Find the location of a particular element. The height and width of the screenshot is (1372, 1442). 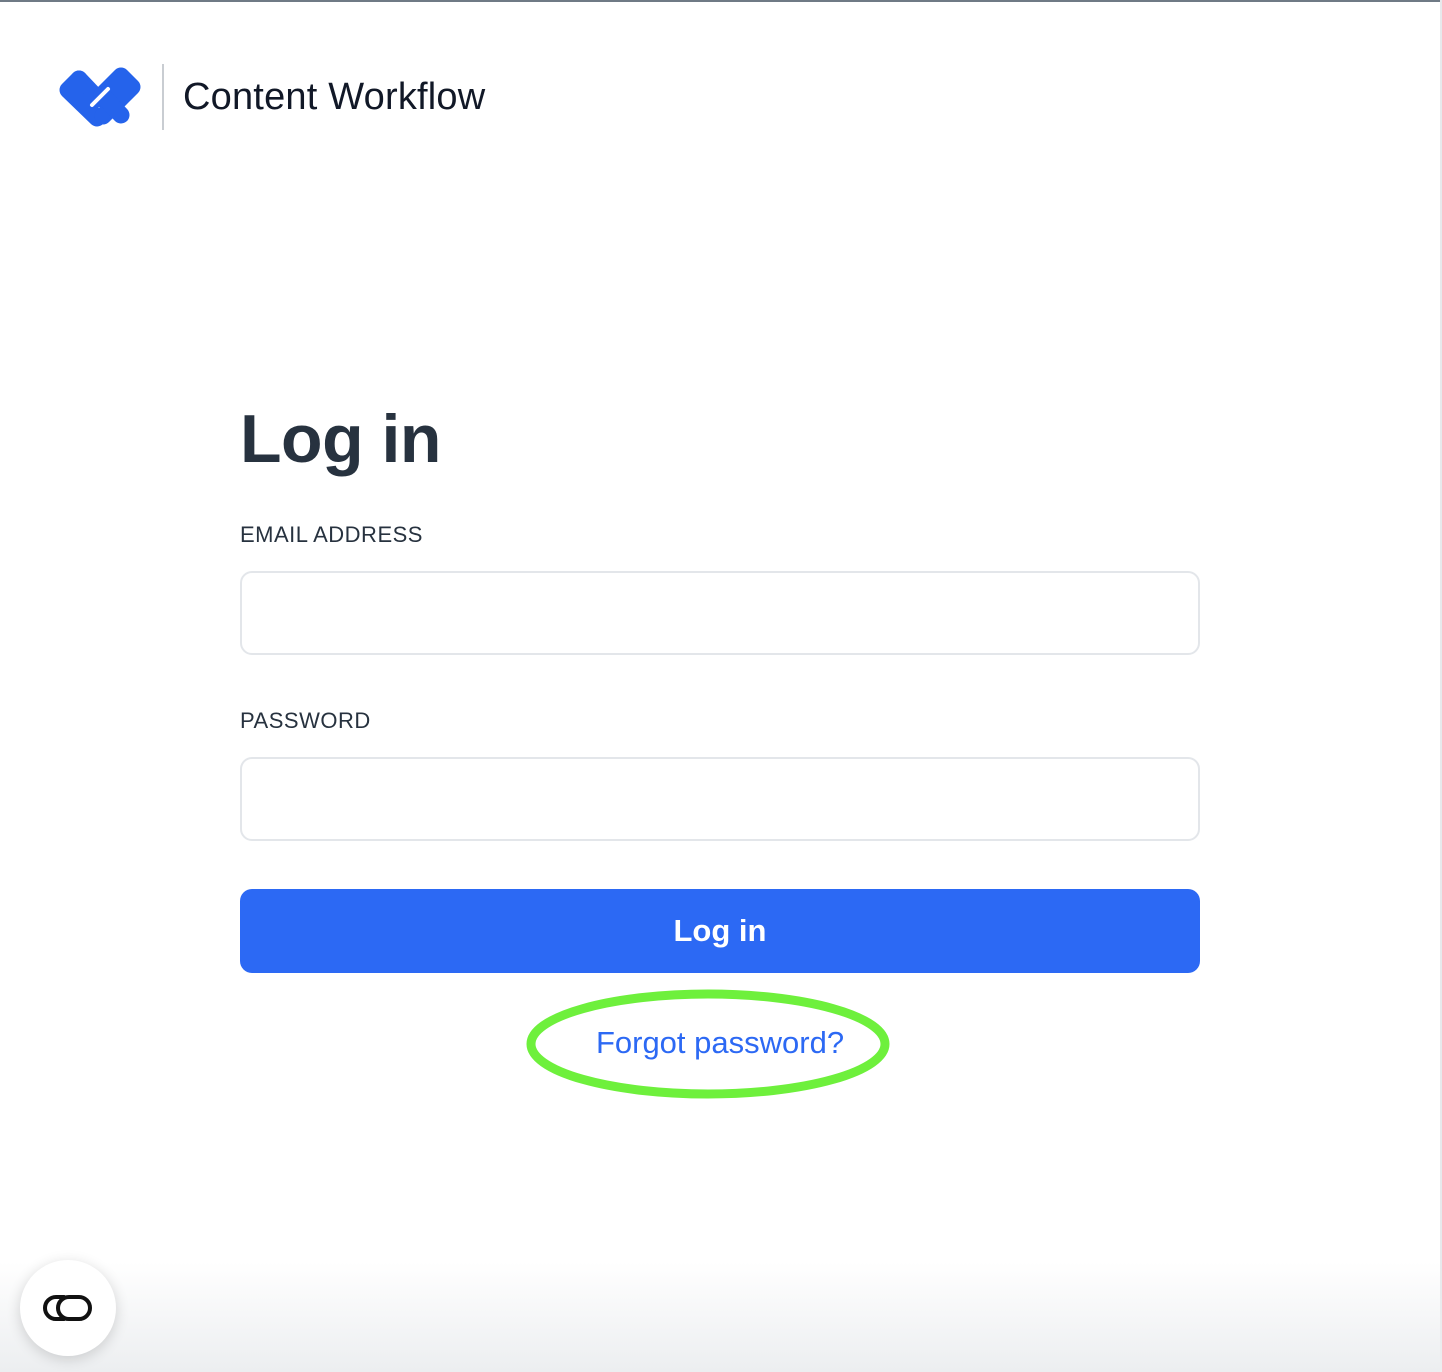

content-workflow-logo-icon is located at coordinates (100, 97).